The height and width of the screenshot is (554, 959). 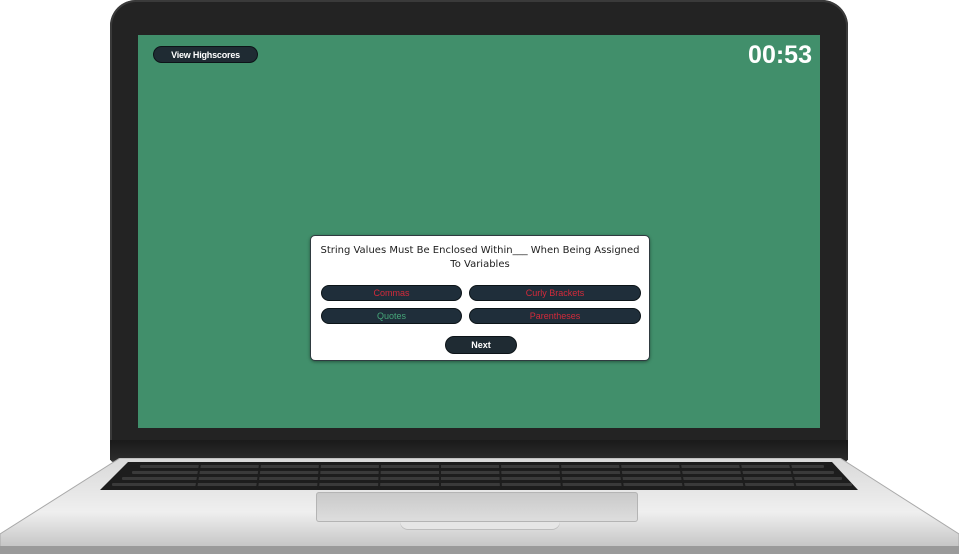 I want to click on countdown-timer: 00:53, so click(x=780, y=55).